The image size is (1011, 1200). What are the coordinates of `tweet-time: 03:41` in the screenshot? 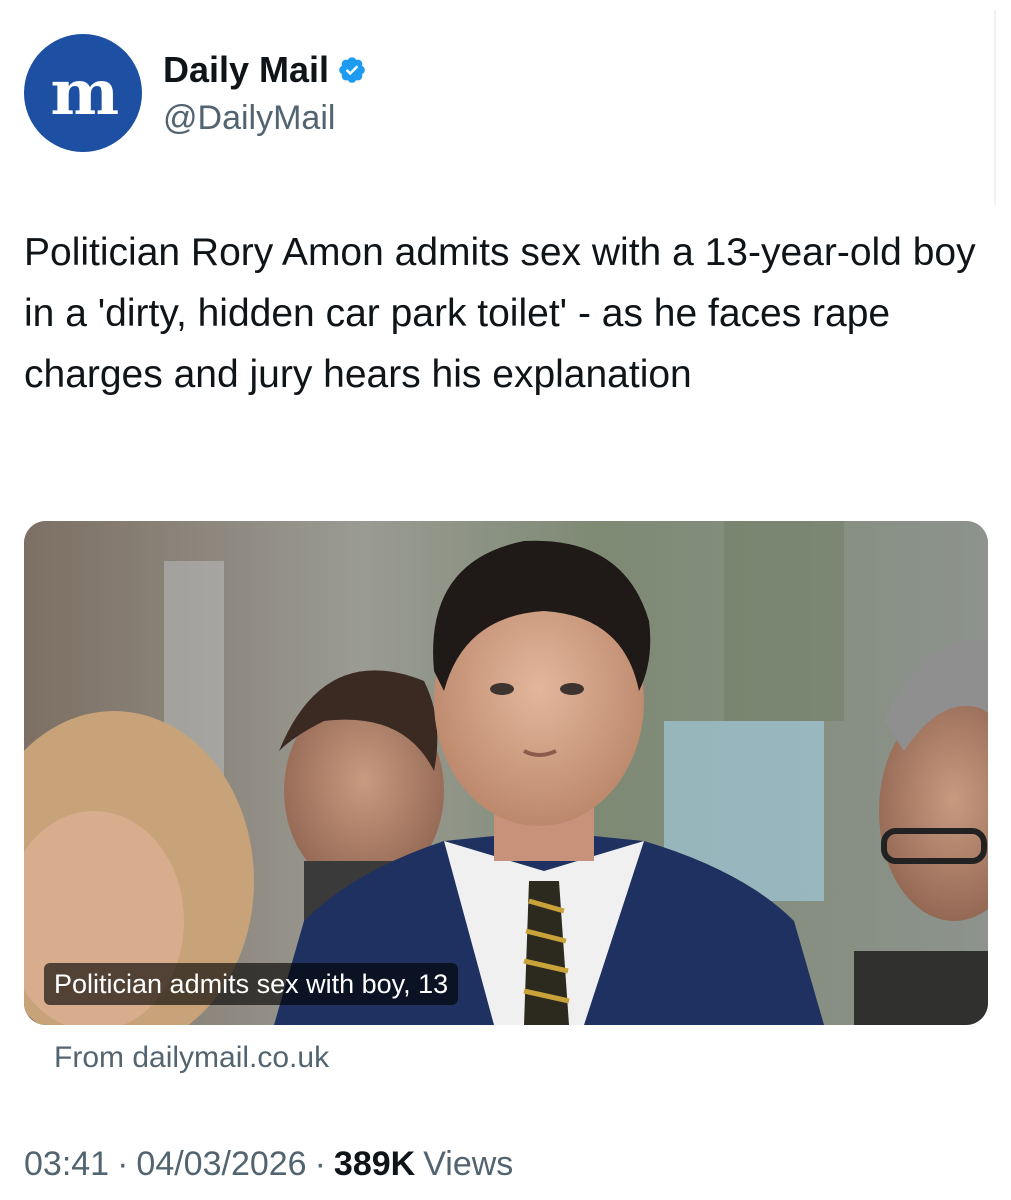 It's located at (66, 1164).